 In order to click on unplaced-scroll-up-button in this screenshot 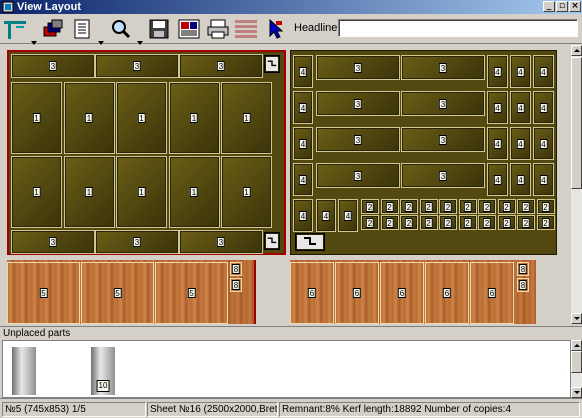, I will do `click(576, 345)`.